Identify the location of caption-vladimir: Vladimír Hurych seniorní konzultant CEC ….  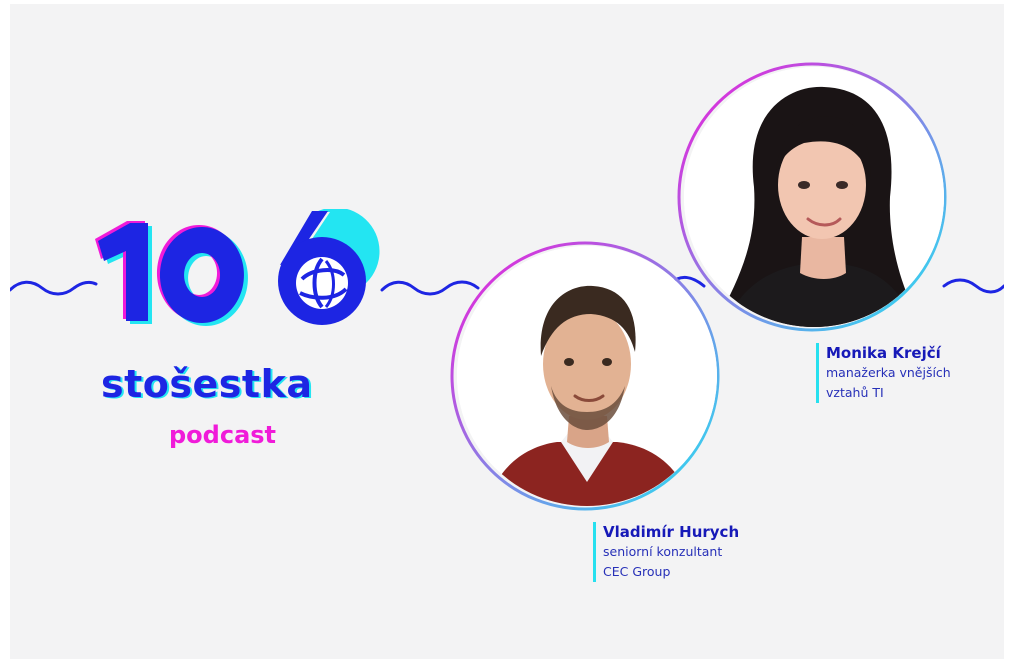
(666, 552).